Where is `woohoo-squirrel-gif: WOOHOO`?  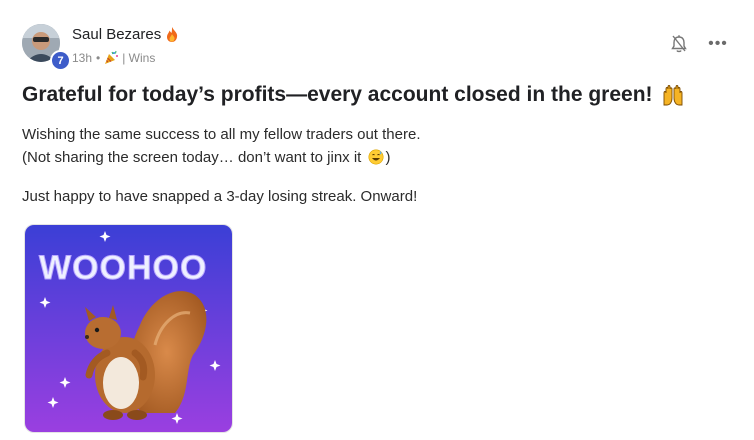 woohoo-squirrel-gif: WOOHOO is located at coordinates (128, 328).